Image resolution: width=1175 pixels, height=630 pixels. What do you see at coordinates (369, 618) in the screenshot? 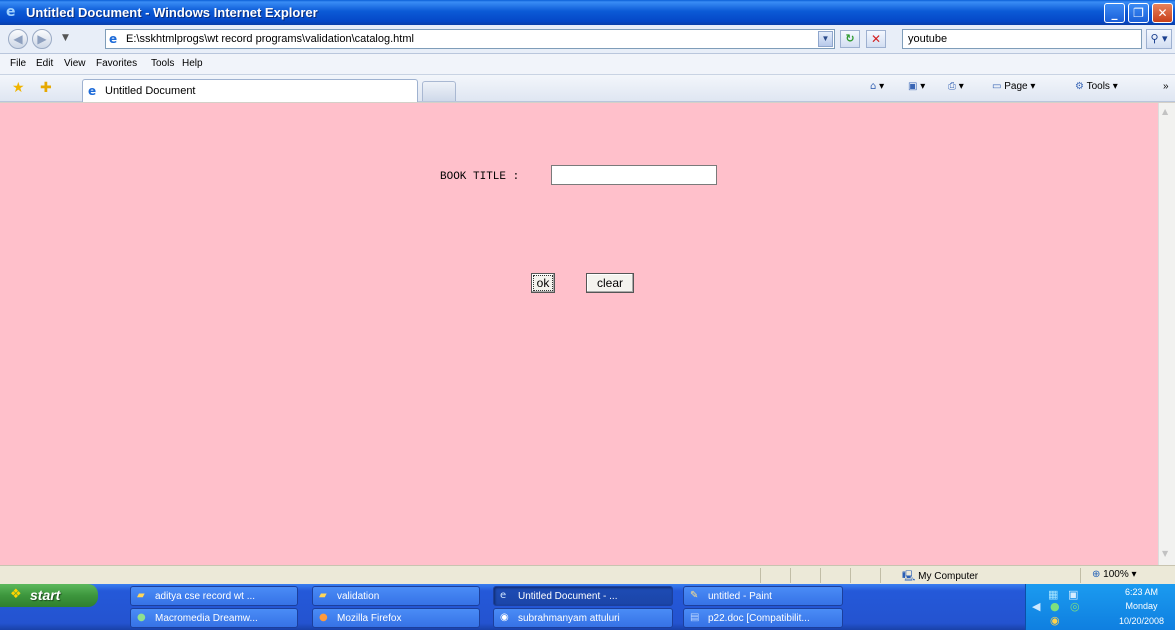
I see `task-label: Mozilla Firefox` at bounding box center [369, 618].